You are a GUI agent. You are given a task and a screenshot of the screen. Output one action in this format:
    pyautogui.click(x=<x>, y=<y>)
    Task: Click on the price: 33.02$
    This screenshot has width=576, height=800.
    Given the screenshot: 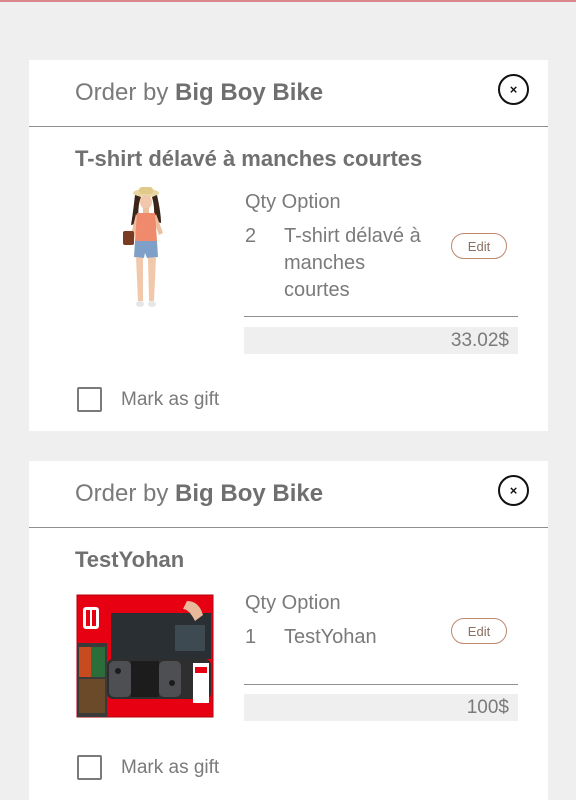 What is the action you would take?
    pyautogui.click(x=381, y=340)
    